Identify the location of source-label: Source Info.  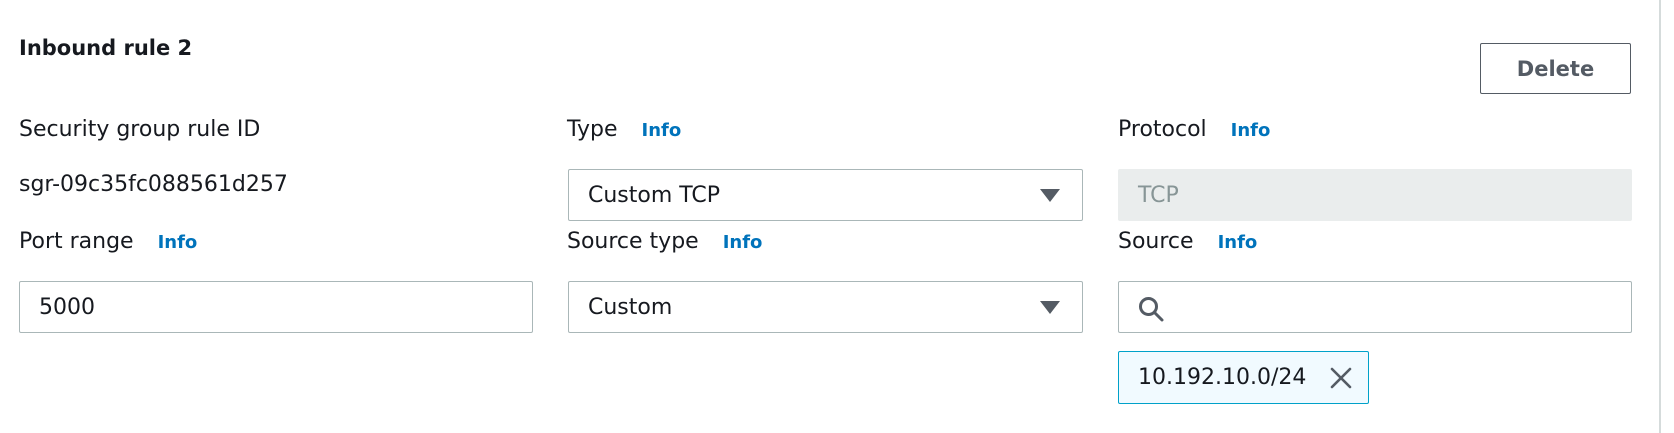
(1187, 241).